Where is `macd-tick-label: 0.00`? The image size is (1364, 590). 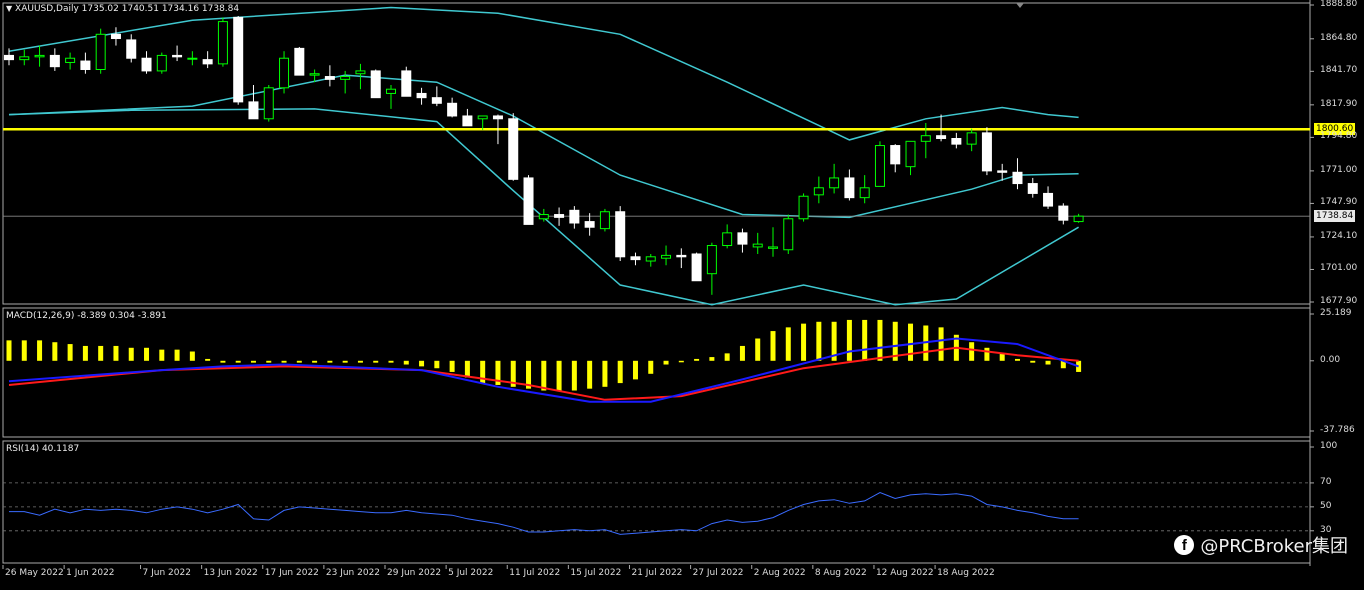 macd-tick-label: 0.00 is located at coordinates (1330, 359).